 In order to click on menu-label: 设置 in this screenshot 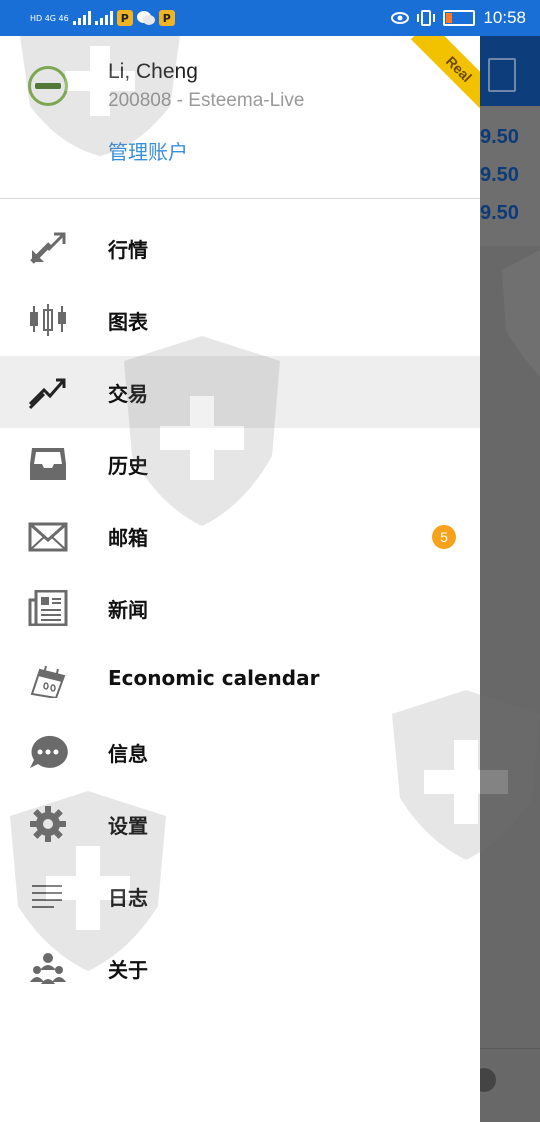, I will do `click(128, 826)`.